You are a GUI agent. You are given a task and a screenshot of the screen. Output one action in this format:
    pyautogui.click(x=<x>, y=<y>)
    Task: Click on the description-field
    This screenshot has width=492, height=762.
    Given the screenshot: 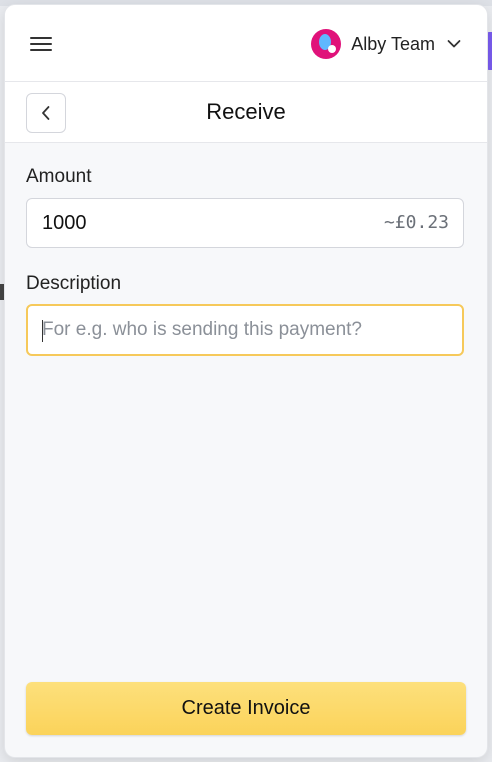 What is the action you would take?
    pyautogui.click(x=245, y=330)
    